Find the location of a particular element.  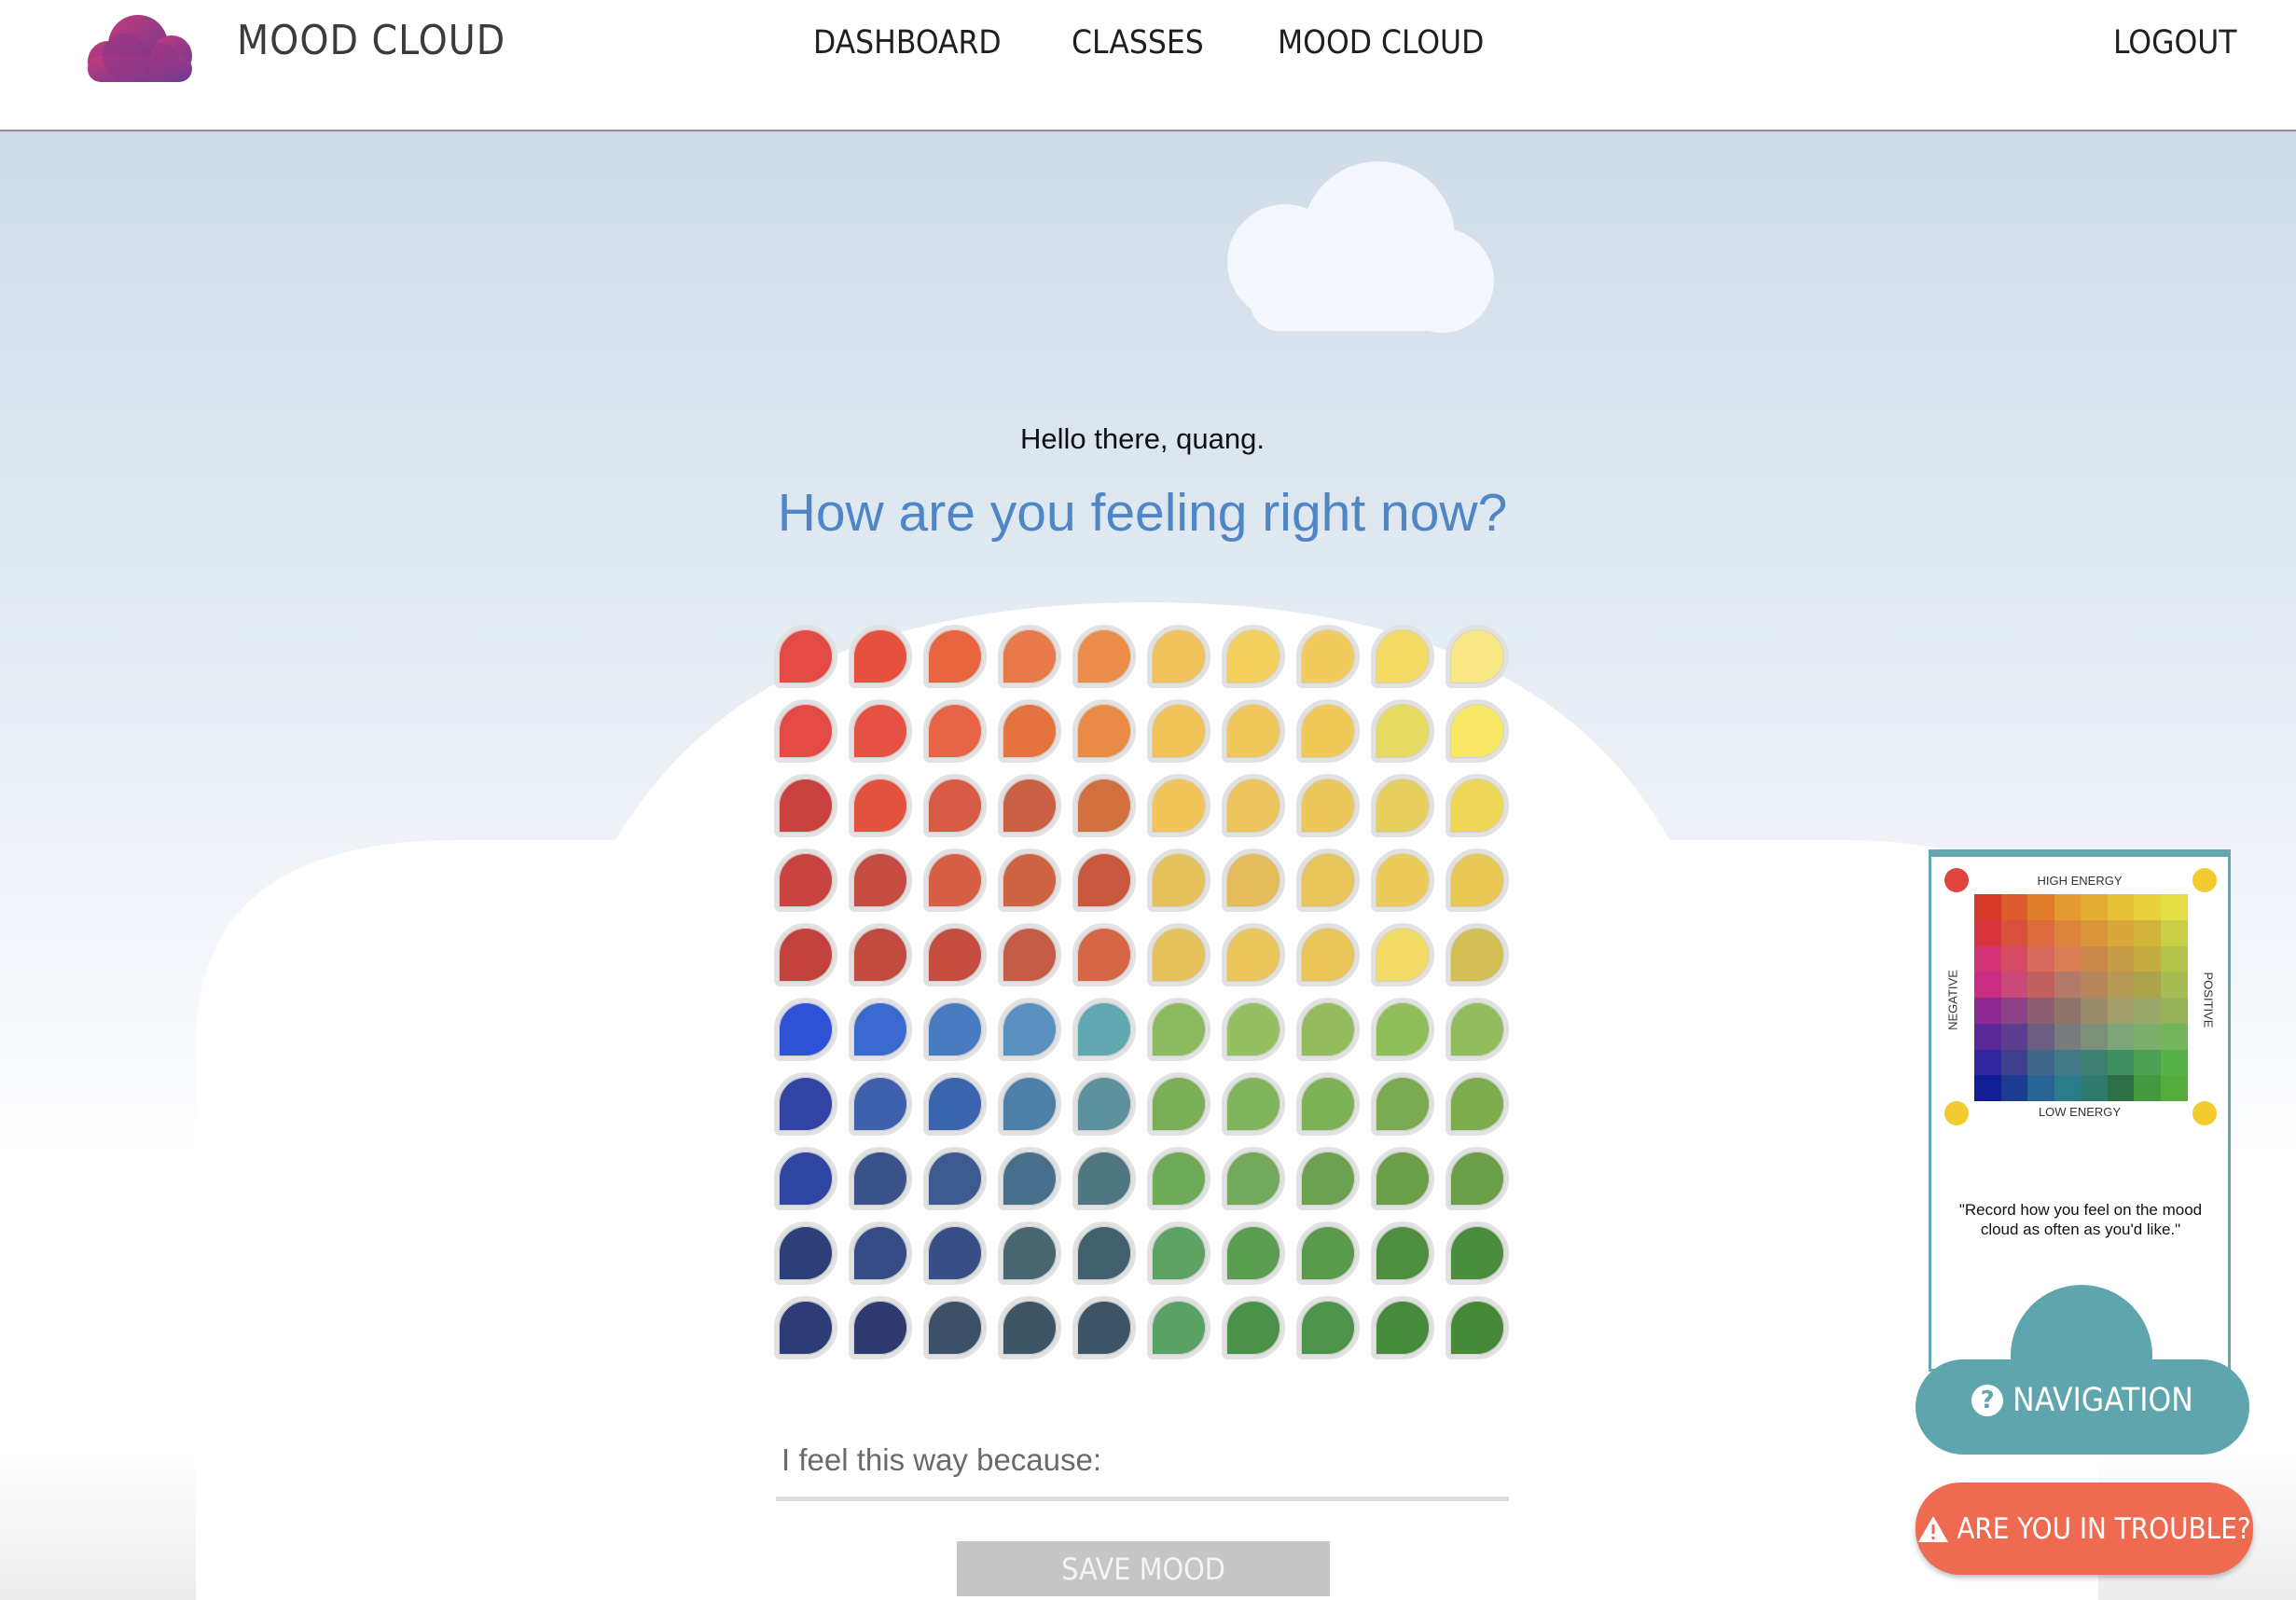

brand-name: MOOD CLOUD is located at coordinates (371, 40).